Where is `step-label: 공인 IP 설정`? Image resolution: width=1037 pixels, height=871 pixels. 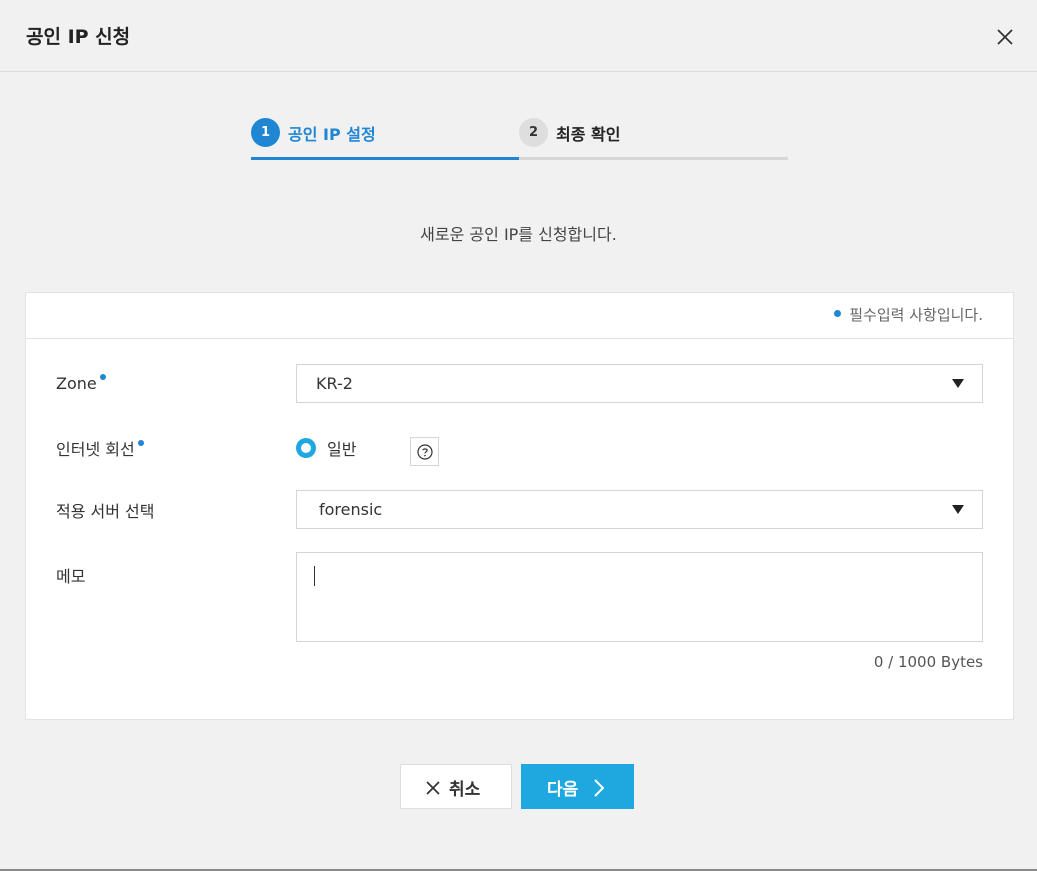 step-label: 공인 IP 설정 is located at coordinates (332, 134).